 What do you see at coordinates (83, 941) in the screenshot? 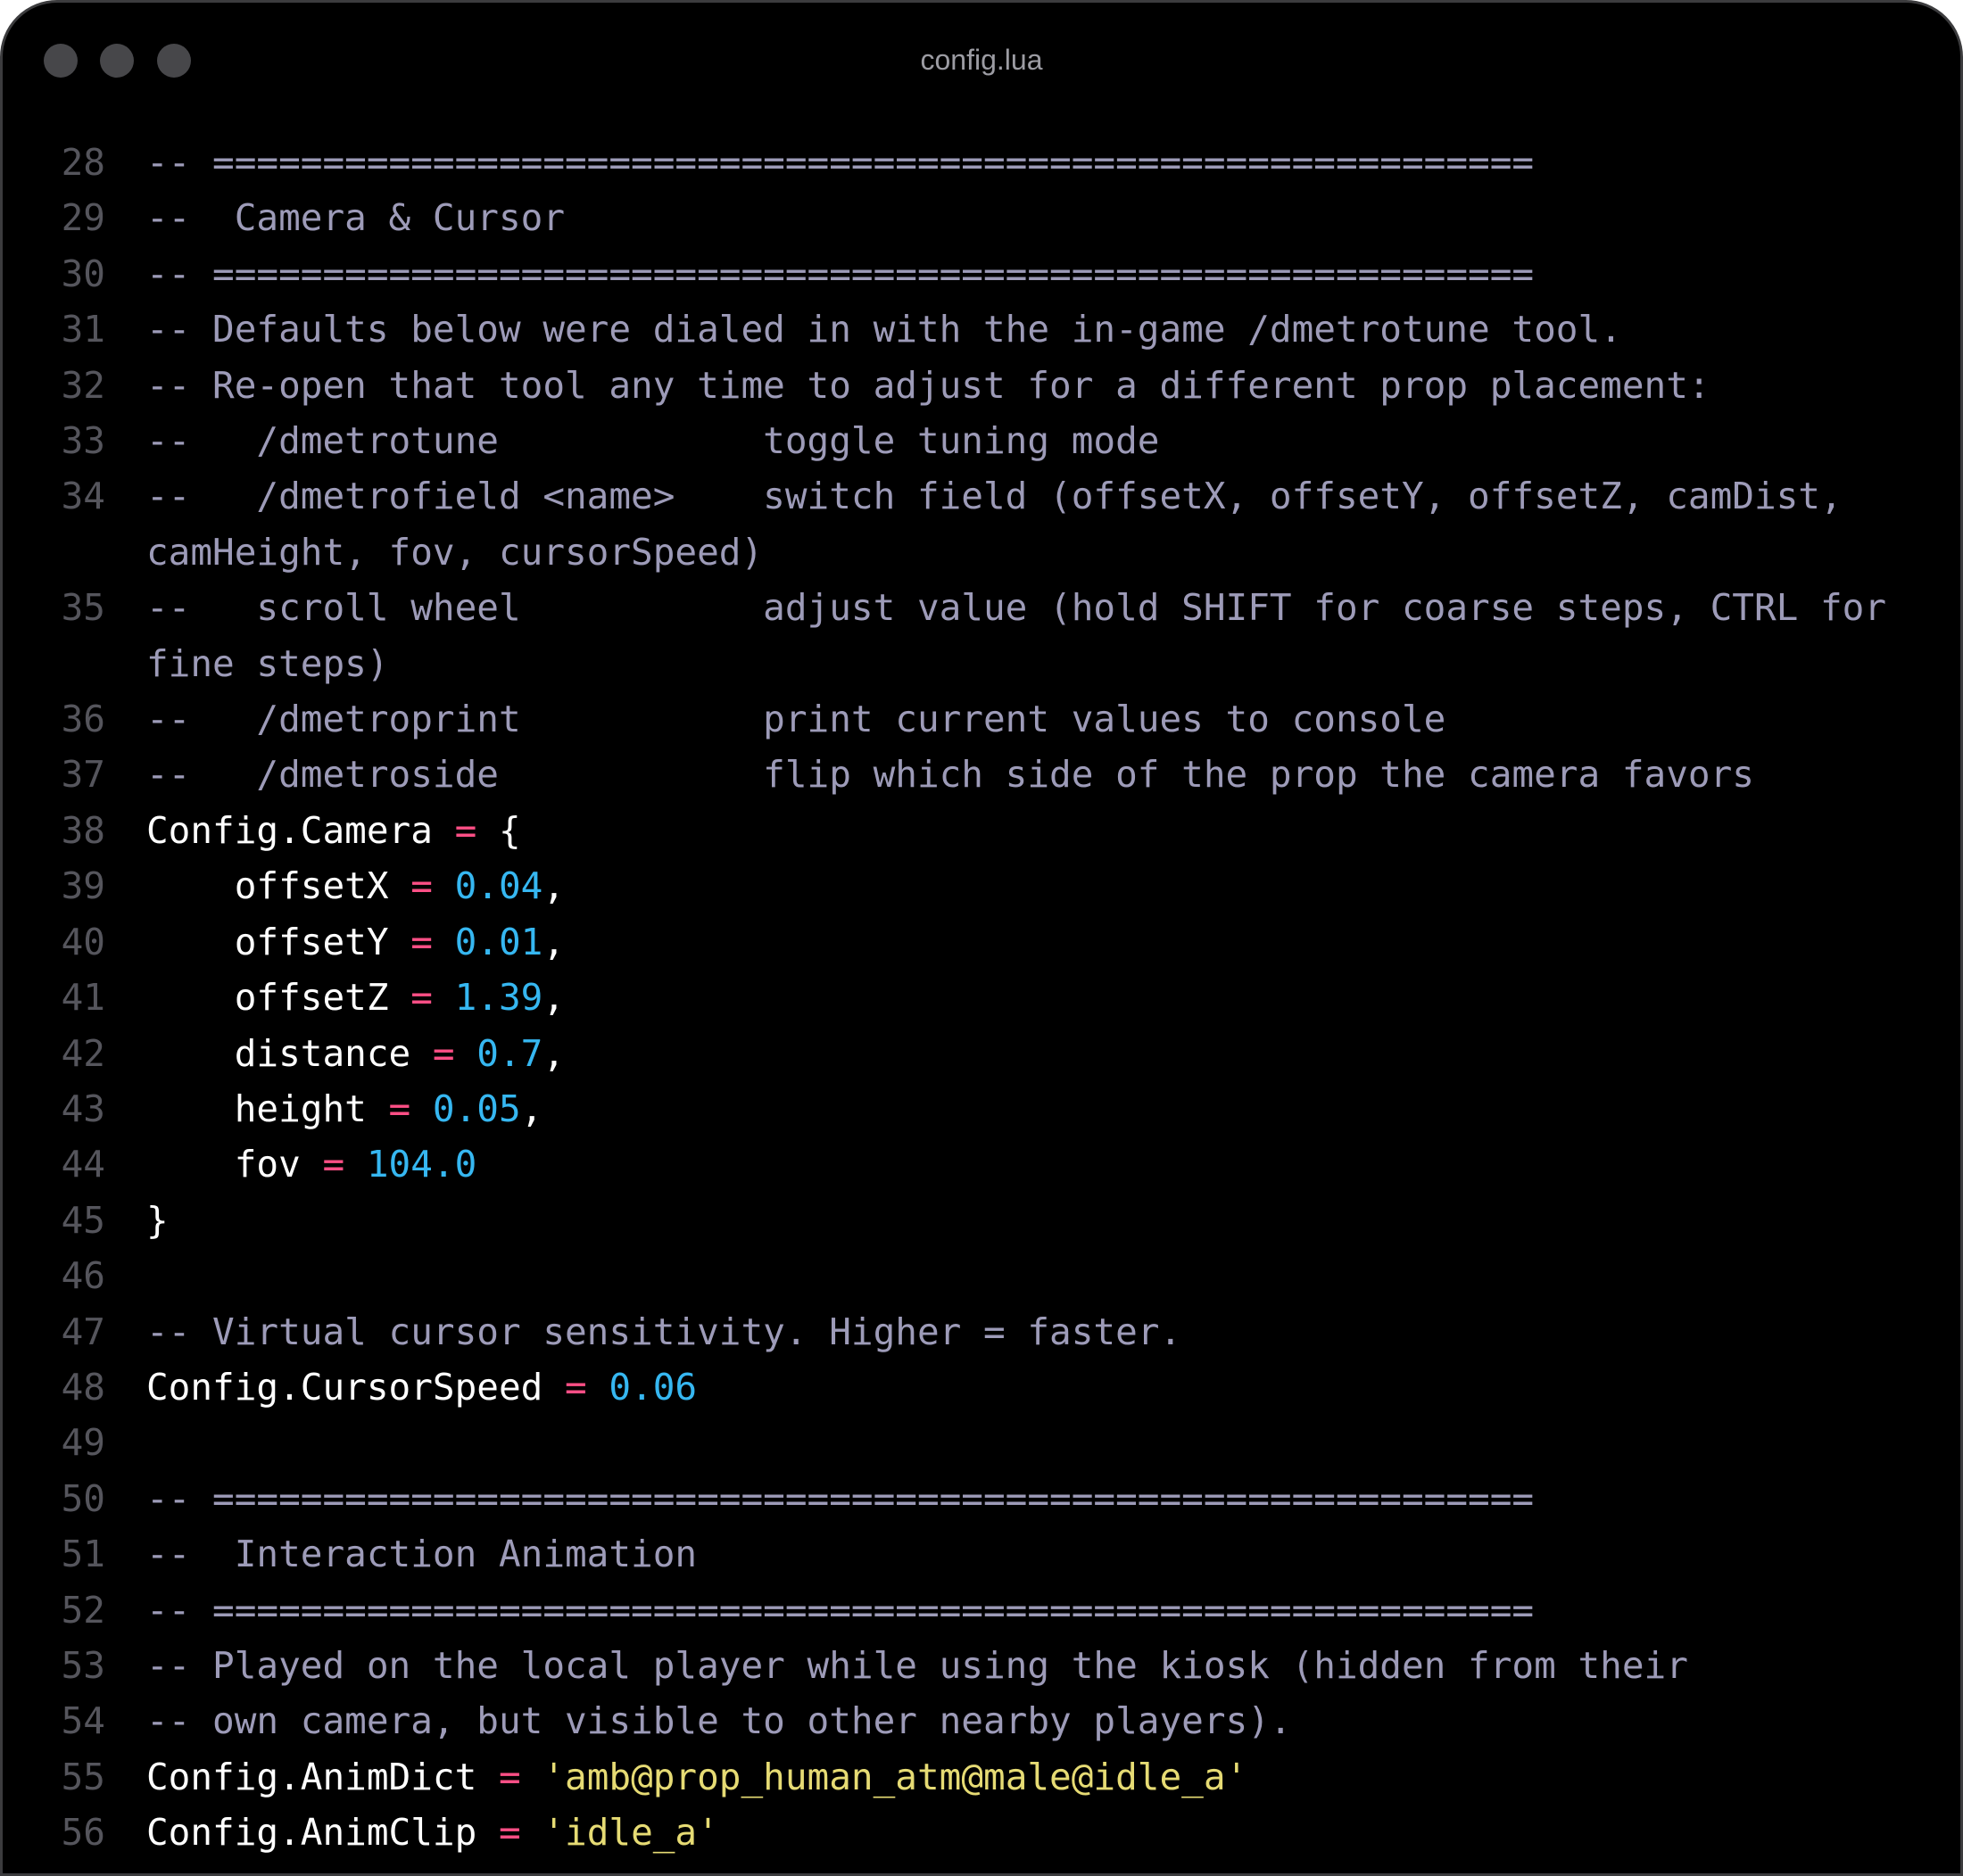
I see `line-number: 40` at bounding box center [83, 941].